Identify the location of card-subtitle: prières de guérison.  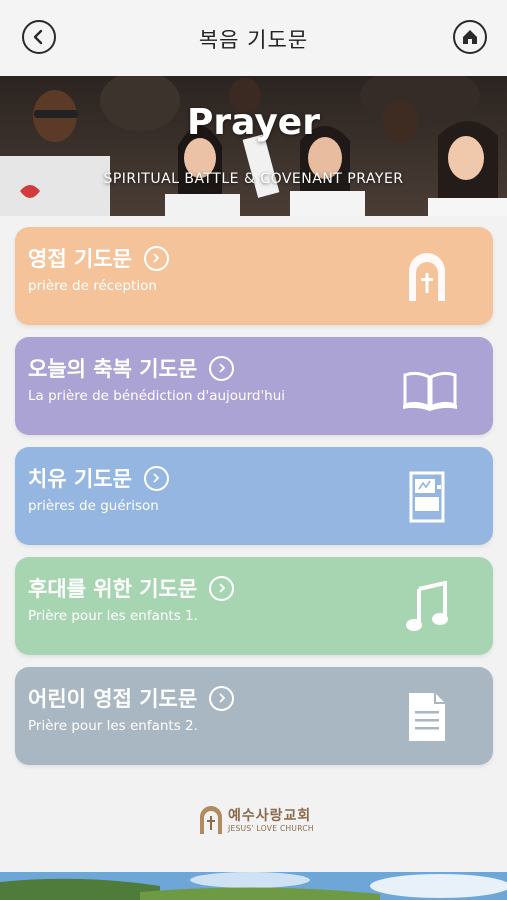
(93, 506).